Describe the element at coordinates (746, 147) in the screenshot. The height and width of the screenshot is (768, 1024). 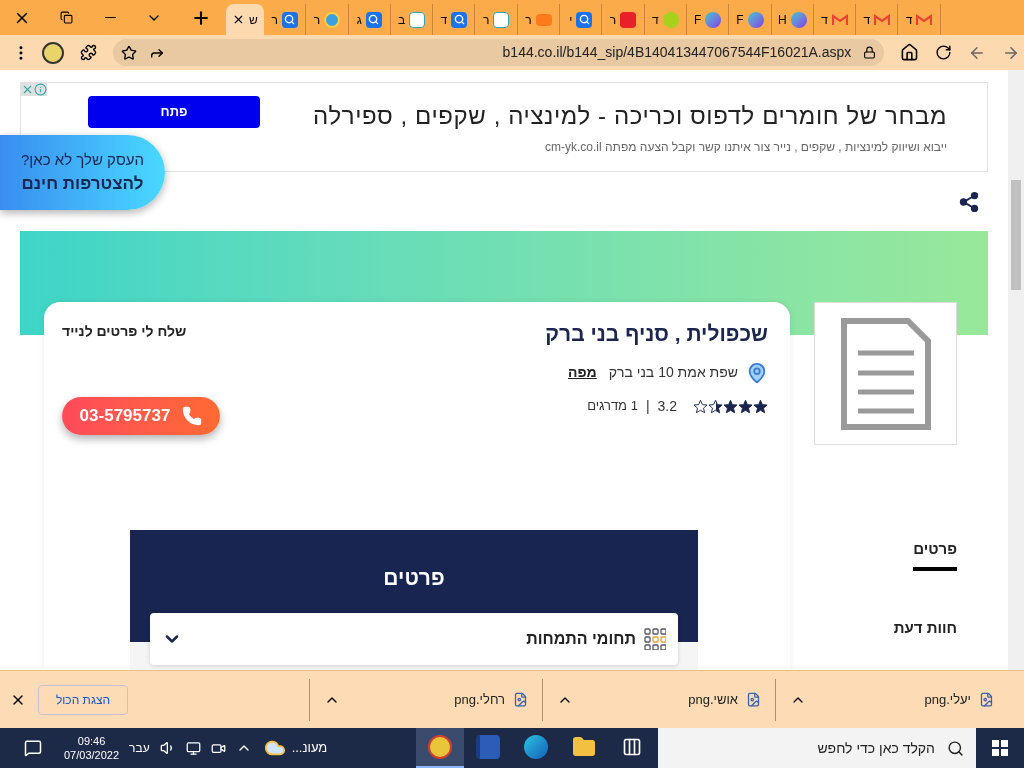
I see `ad-subtitle: ייבוא ושיווק למינציות , שקפים , נייר צור איתנו קשר וקבל הצעה מפתה cm-yk.co.il` at that location.